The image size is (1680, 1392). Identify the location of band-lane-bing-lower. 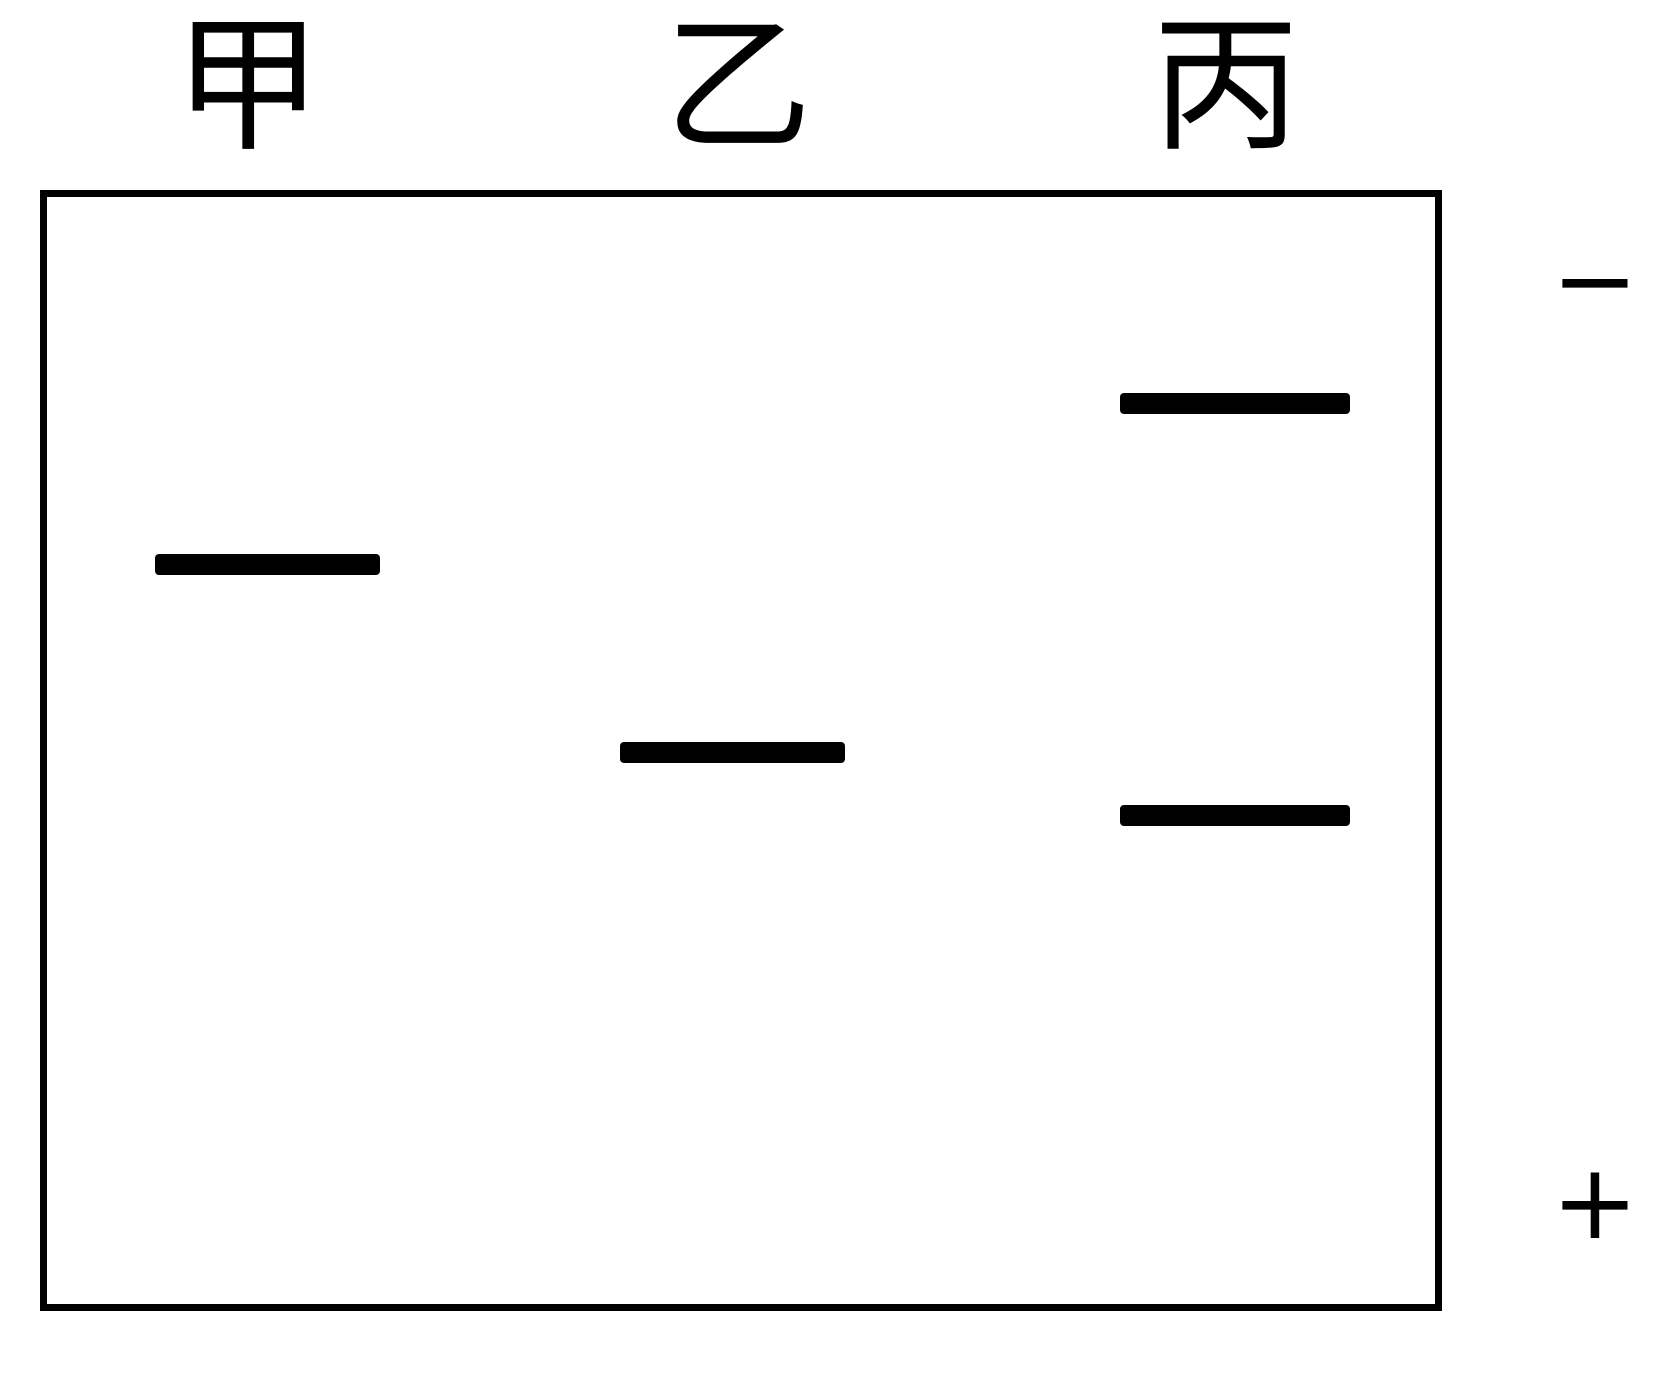
(1235, 815).